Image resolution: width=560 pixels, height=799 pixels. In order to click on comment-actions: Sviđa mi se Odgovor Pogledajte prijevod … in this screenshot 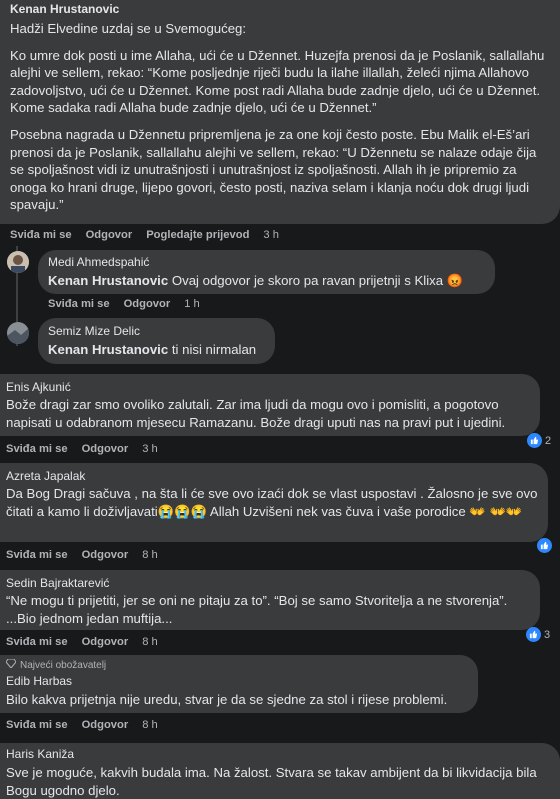, I will do `click(144, 235)`.